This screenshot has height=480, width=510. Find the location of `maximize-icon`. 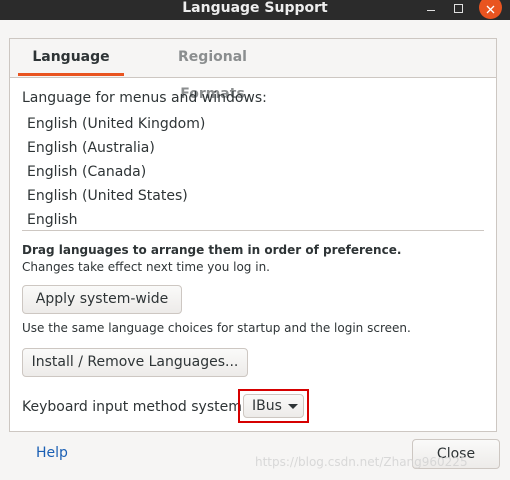

maximize-icon is located at coordinates (458, 8).